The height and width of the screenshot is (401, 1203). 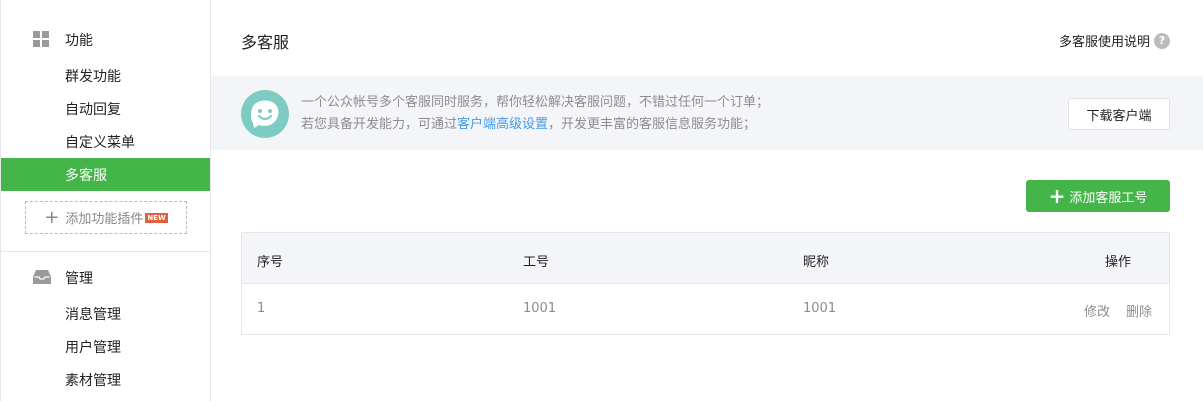 What do you see at coordinates (42, 278) in the screenshot?
I see `tray-icon` at bounding box center [42, 278].